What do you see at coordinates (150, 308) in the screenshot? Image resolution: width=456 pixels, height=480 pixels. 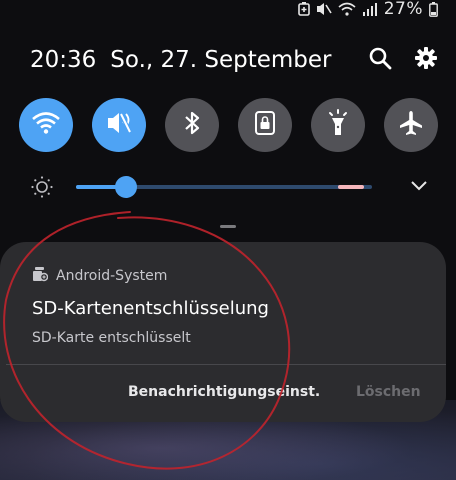 I see `notification-title: SD-Kartenentschlüsselung` at bounding box center [150, 308].